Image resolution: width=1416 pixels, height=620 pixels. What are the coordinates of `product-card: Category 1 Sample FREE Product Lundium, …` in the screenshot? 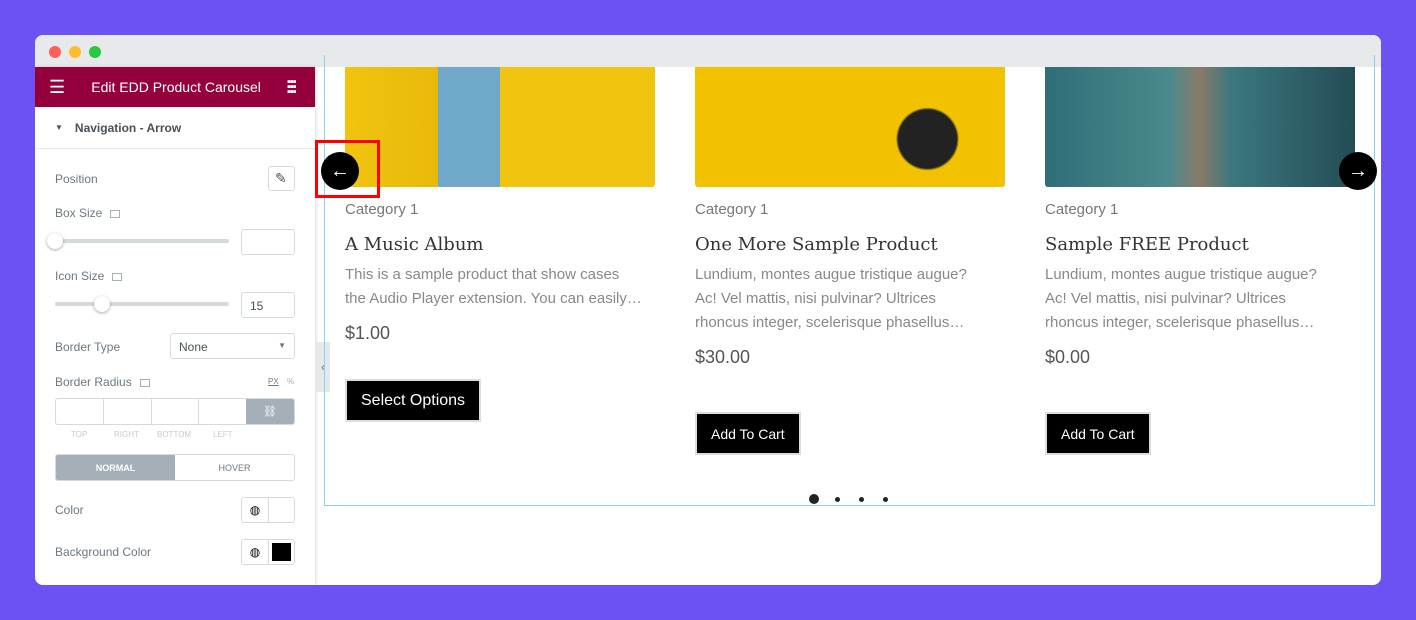 It's located at (1200, 217).